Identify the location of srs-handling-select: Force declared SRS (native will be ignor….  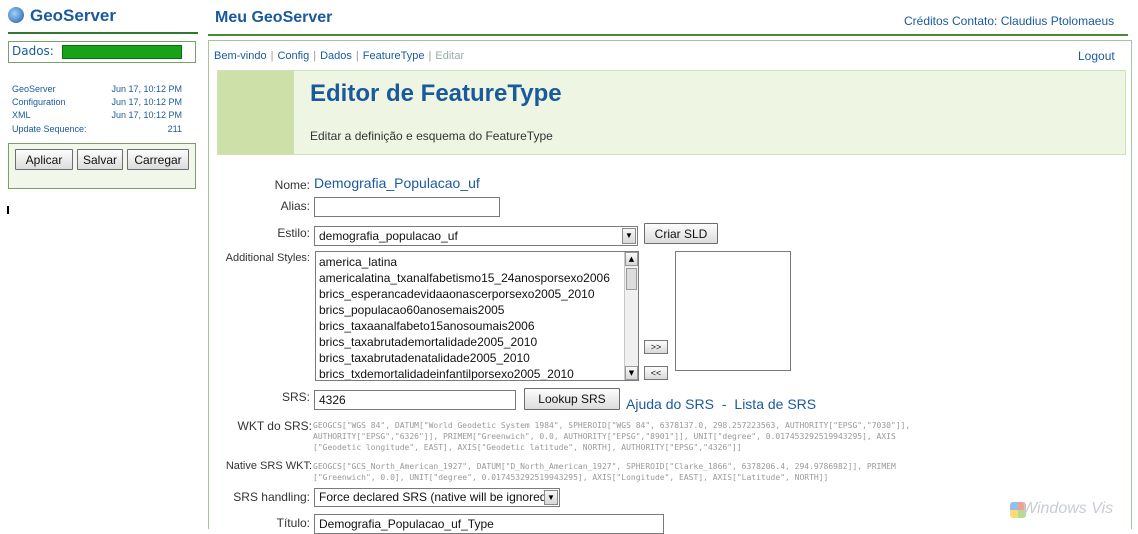
(437, 497).